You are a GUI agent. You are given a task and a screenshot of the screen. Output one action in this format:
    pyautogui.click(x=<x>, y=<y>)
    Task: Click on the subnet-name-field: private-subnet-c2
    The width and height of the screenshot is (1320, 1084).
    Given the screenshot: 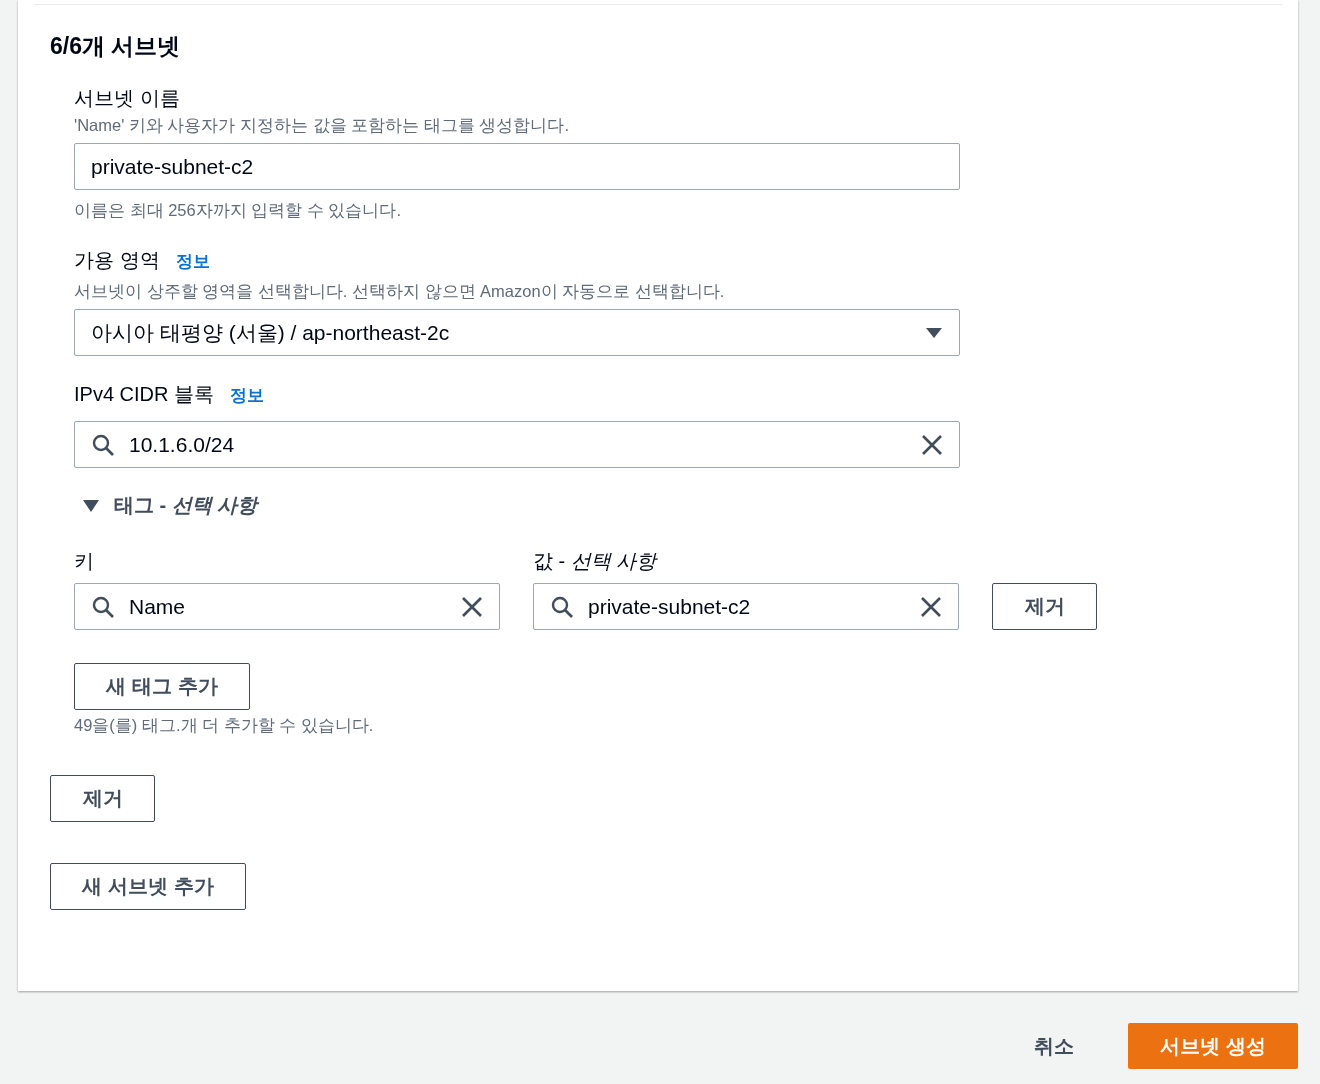 What is the action you would take?
    pyautogui.click(x=517, y=166)
    